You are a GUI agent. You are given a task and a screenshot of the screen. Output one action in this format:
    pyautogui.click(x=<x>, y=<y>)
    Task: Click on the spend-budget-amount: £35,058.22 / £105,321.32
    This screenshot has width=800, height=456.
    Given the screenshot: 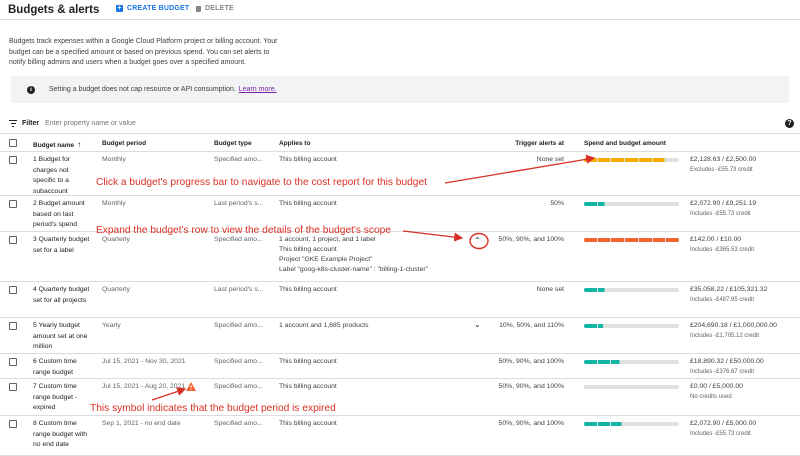 What is the action you would take?
    pyautogui.click(x=729, y=289)
    